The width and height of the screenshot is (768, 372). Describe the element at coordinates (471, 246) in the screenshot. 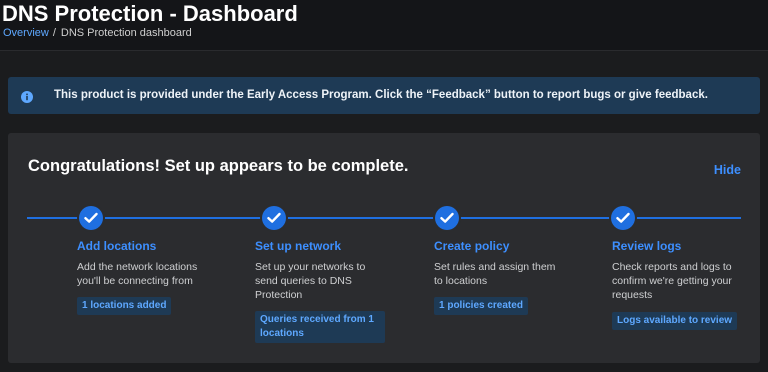

I see `step-create-policy-link: Create policy` at that location.